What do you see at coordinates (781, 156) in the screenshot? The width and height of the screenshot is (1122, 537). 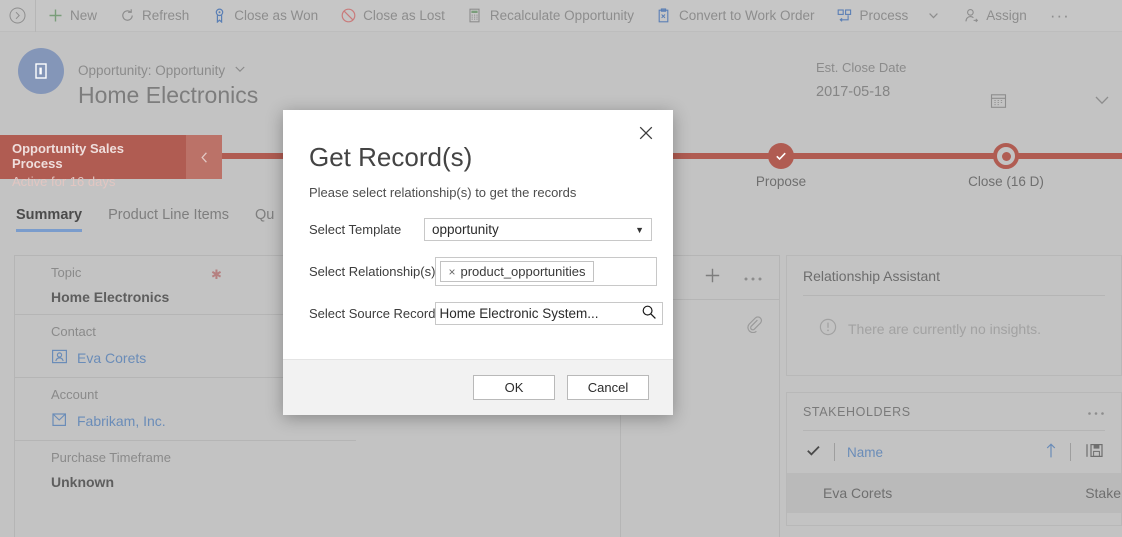 I see `checkmark-icon` at bounding box center [781, 156].